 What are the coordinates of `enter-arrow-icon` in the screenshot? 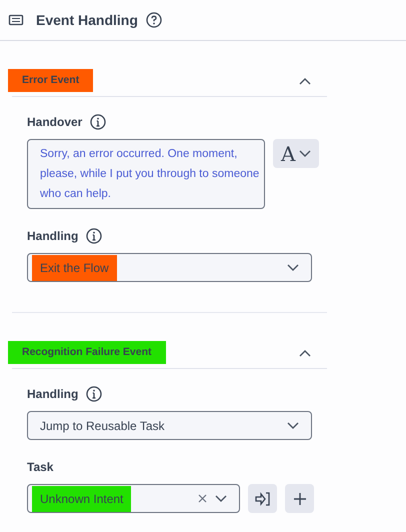 It's located at (262, 499).